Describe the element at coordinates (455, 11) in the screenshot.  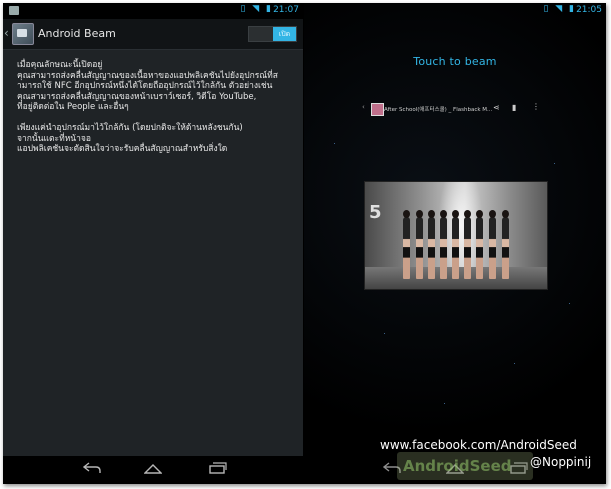
I see `status-bar: ▯ ◥ ▮ 21:05` at that location.